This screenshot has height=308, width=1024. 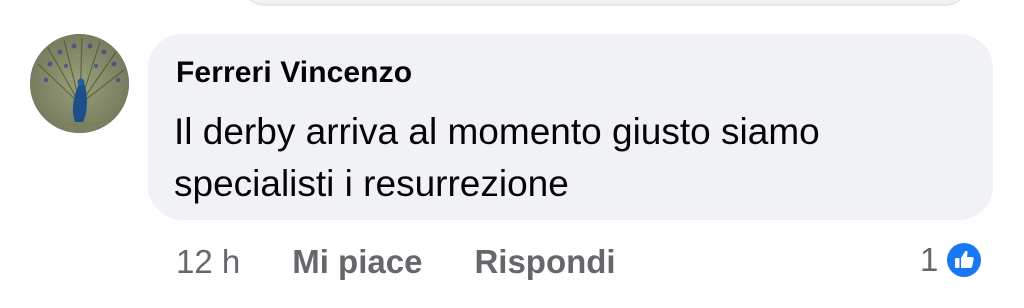 I want to click on reaction-count: 1, so click(x=929, y=259).